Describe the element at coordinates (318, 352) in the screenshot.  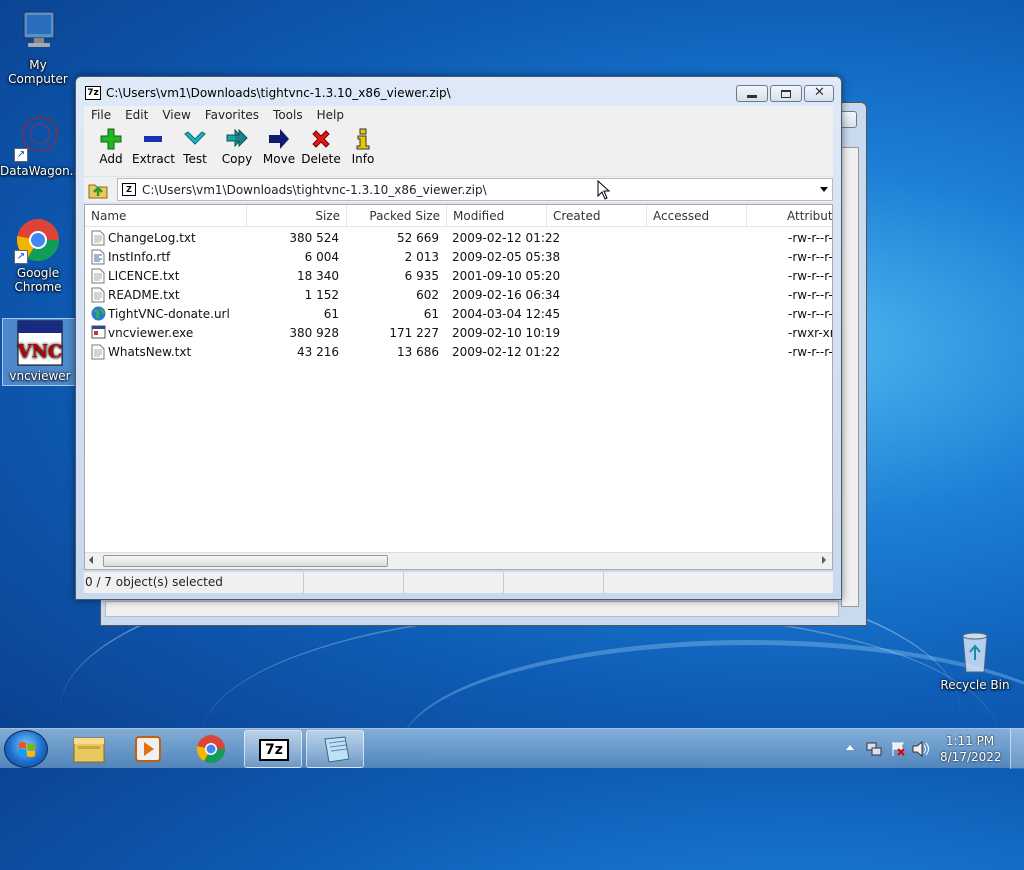
I see `file-size: 43 216` at that location.